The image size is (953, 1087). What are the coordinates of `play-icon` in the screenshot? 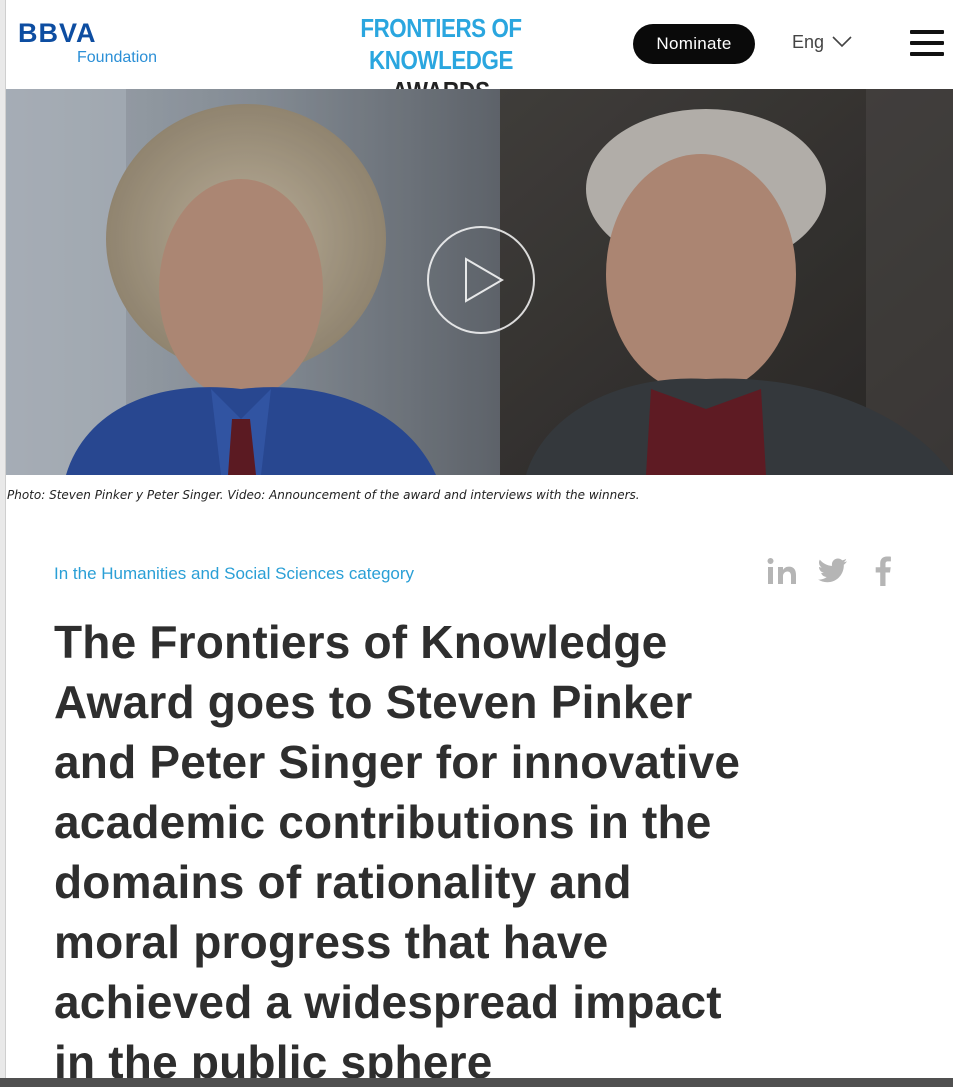 It's located at (481, 280).